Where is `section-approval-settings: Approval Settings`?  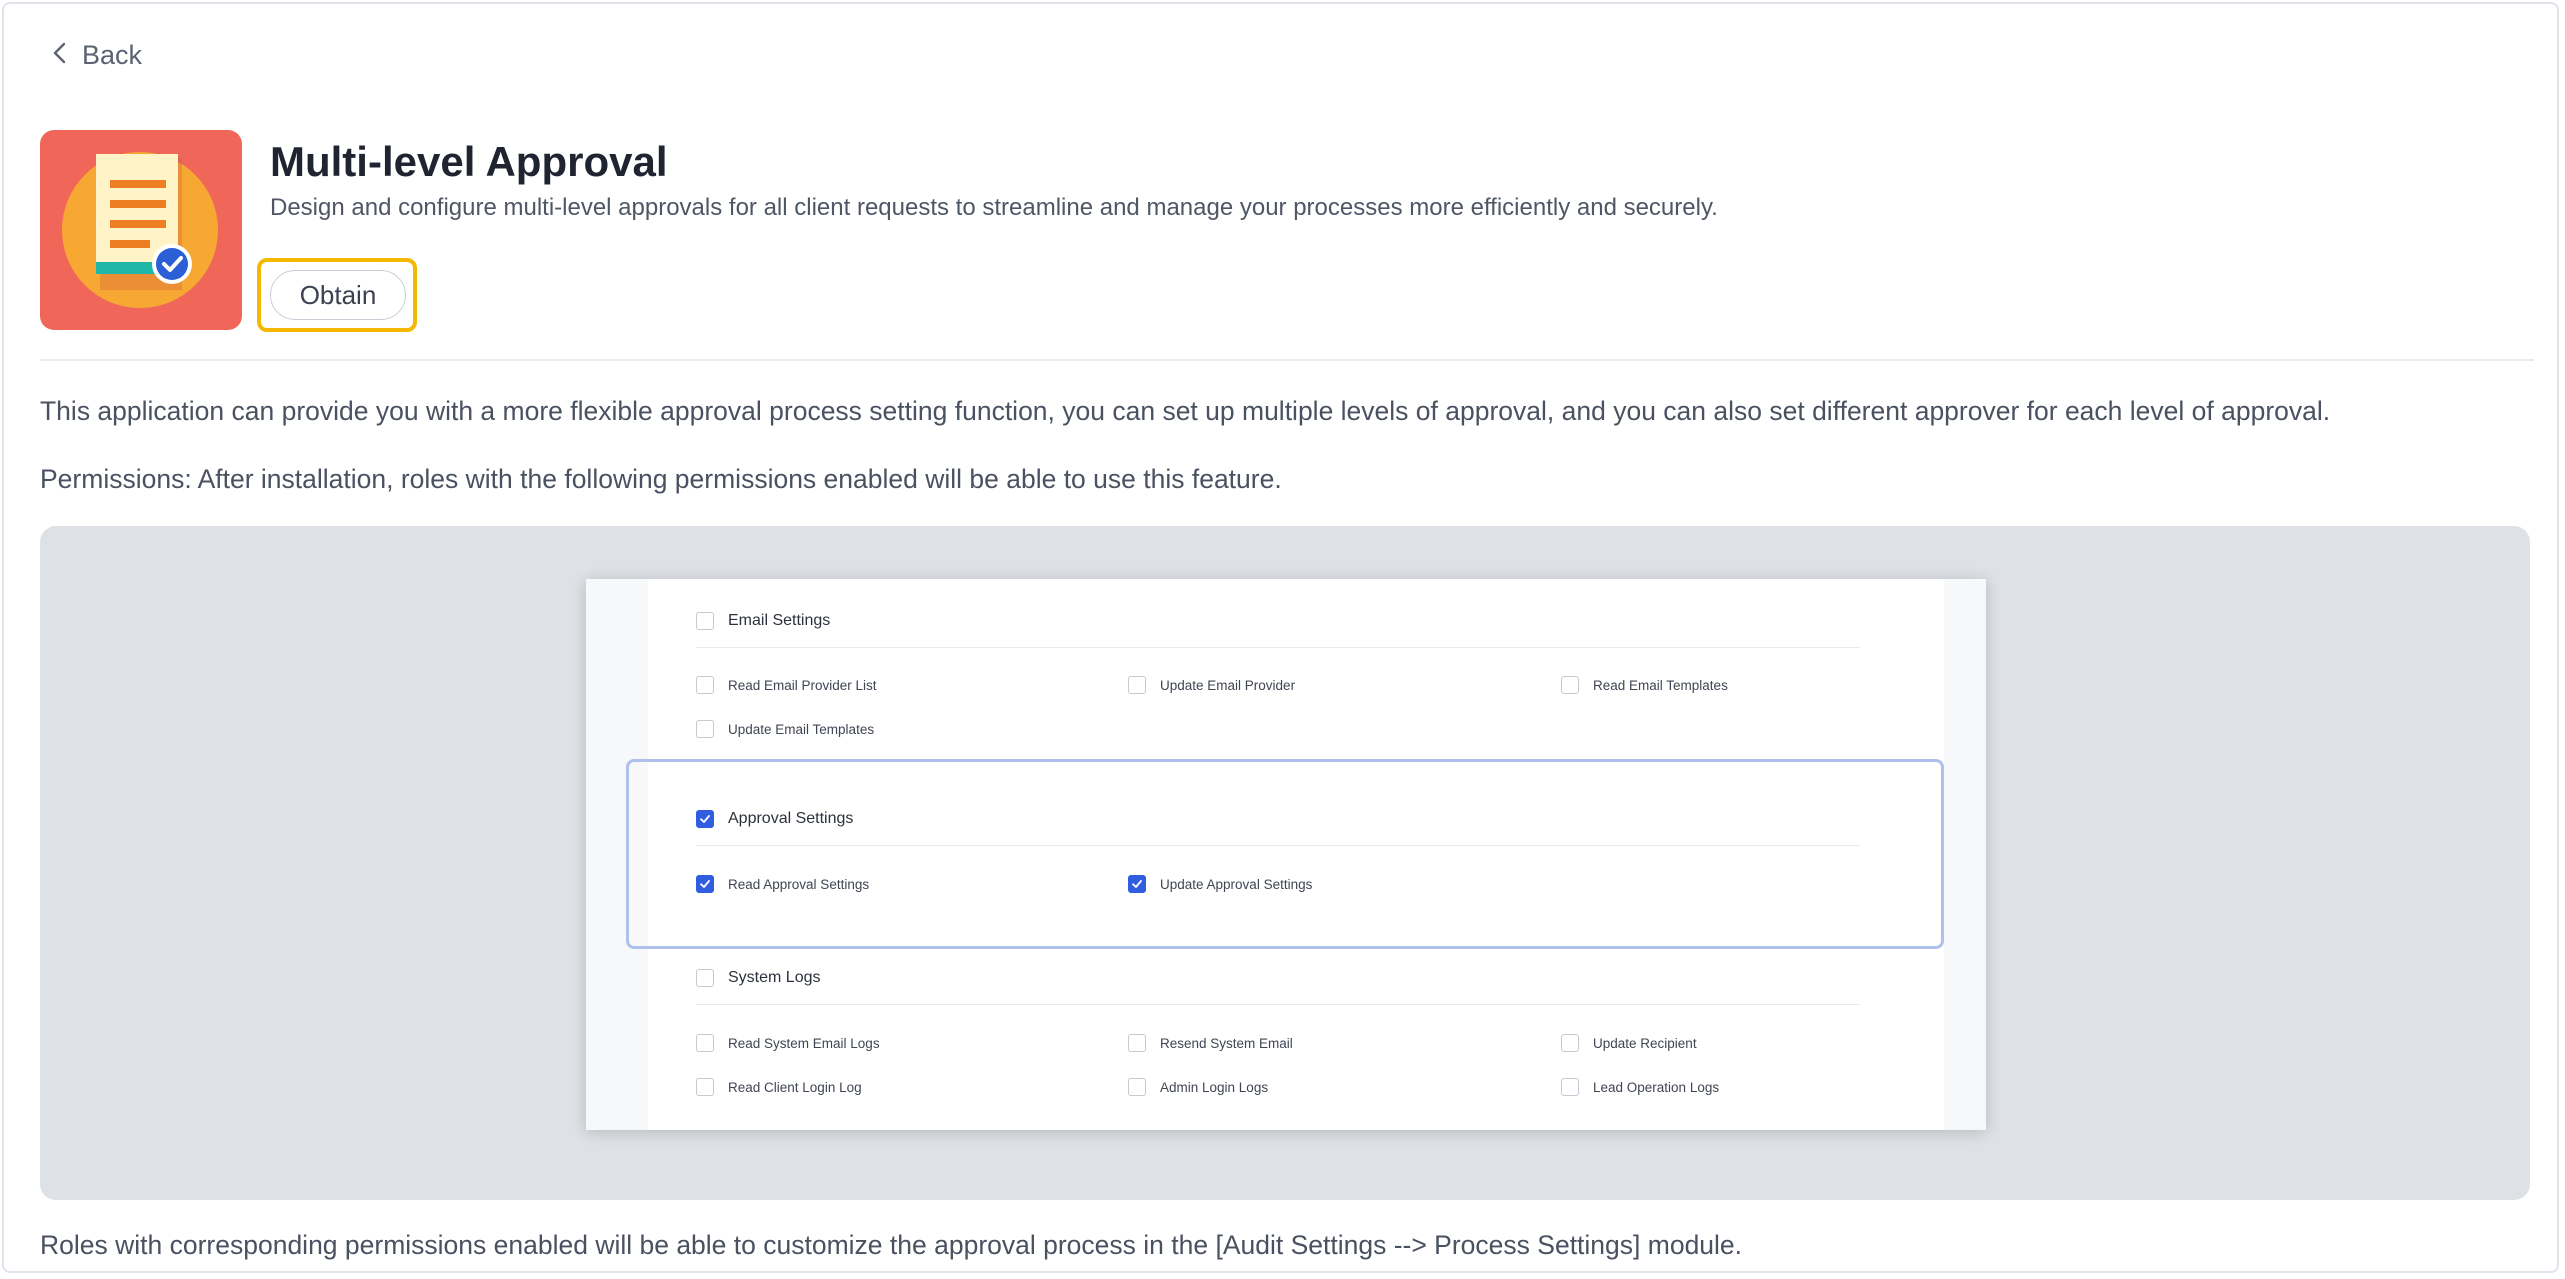
section-approval-settings: Approval Settings is located at coordinates (774, 819).